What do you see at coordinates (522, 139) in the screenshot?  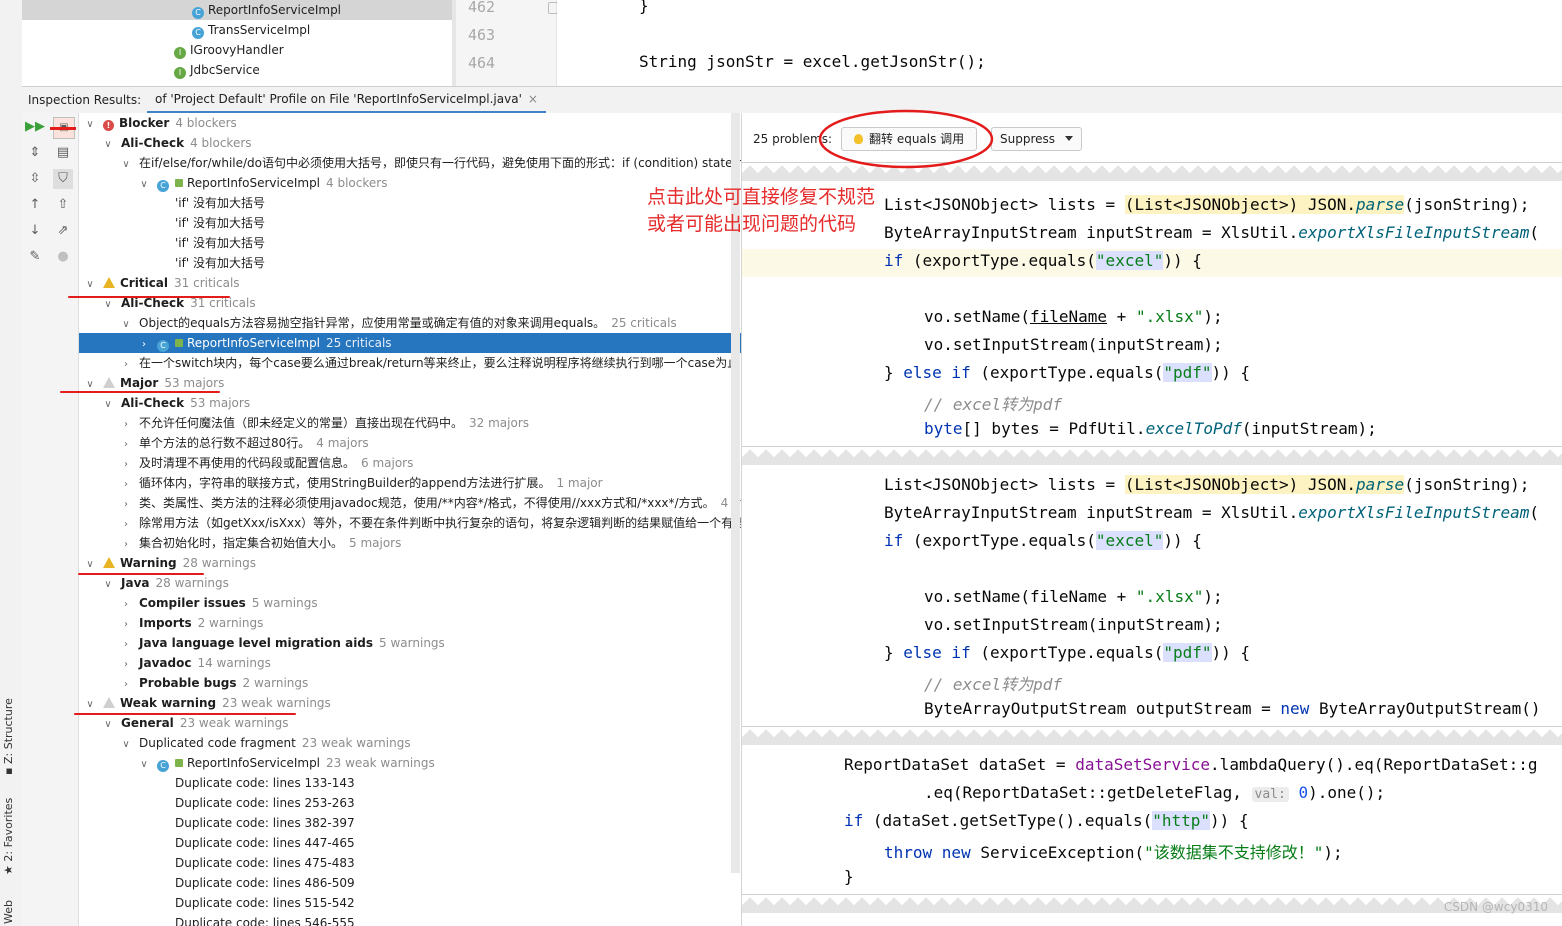 I see `annotation-overlay` at bounding box center [522, 139].